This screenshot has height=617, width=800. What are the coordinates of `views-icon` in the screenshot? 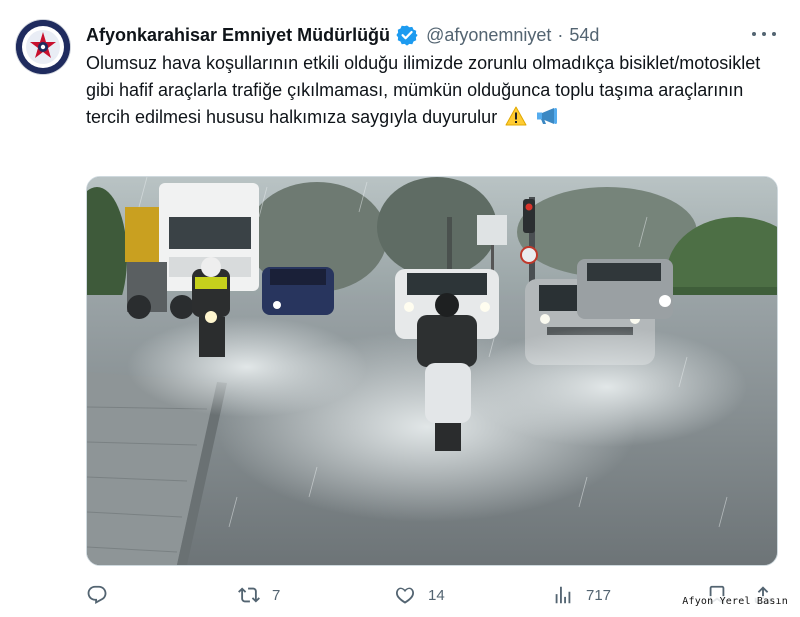 It's located at (563, 595).